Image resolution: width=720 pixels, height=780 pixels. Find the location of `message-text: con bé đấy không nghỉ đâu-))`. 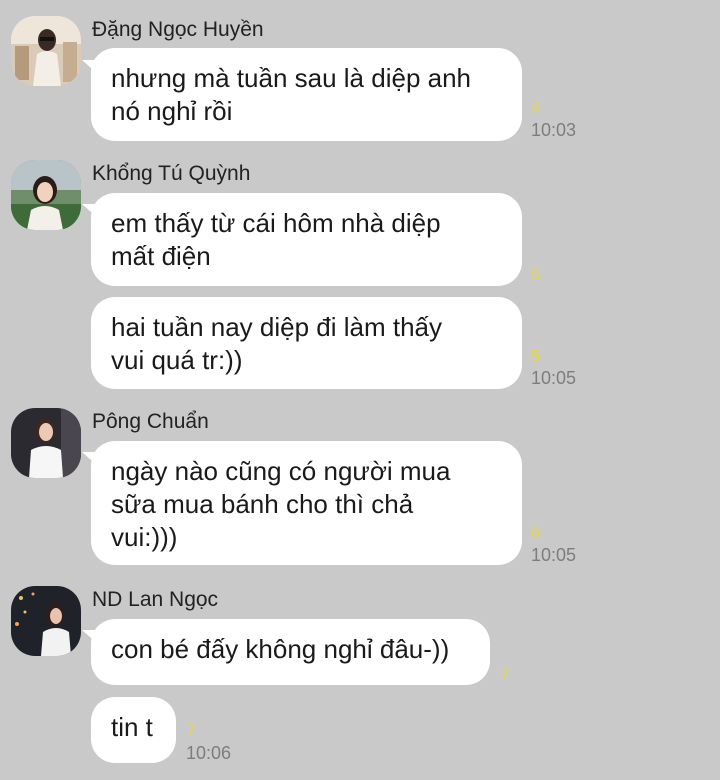

message-text: con bé đấy không nghỉ đâu-)) is located at coordinates (280, 649).